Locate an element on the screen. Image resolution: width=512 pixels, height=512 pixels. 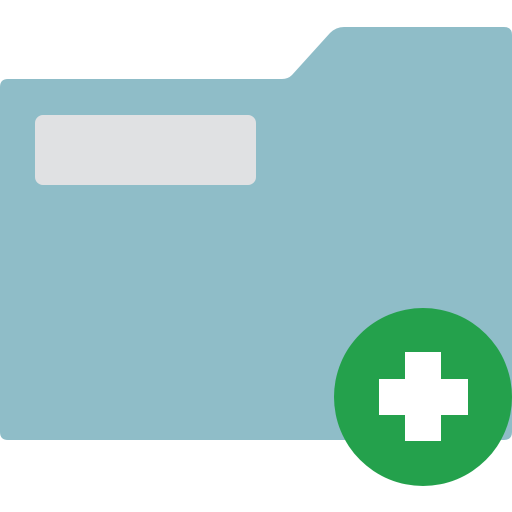
folder-label-placeholder is located at coordinates (145, 150).